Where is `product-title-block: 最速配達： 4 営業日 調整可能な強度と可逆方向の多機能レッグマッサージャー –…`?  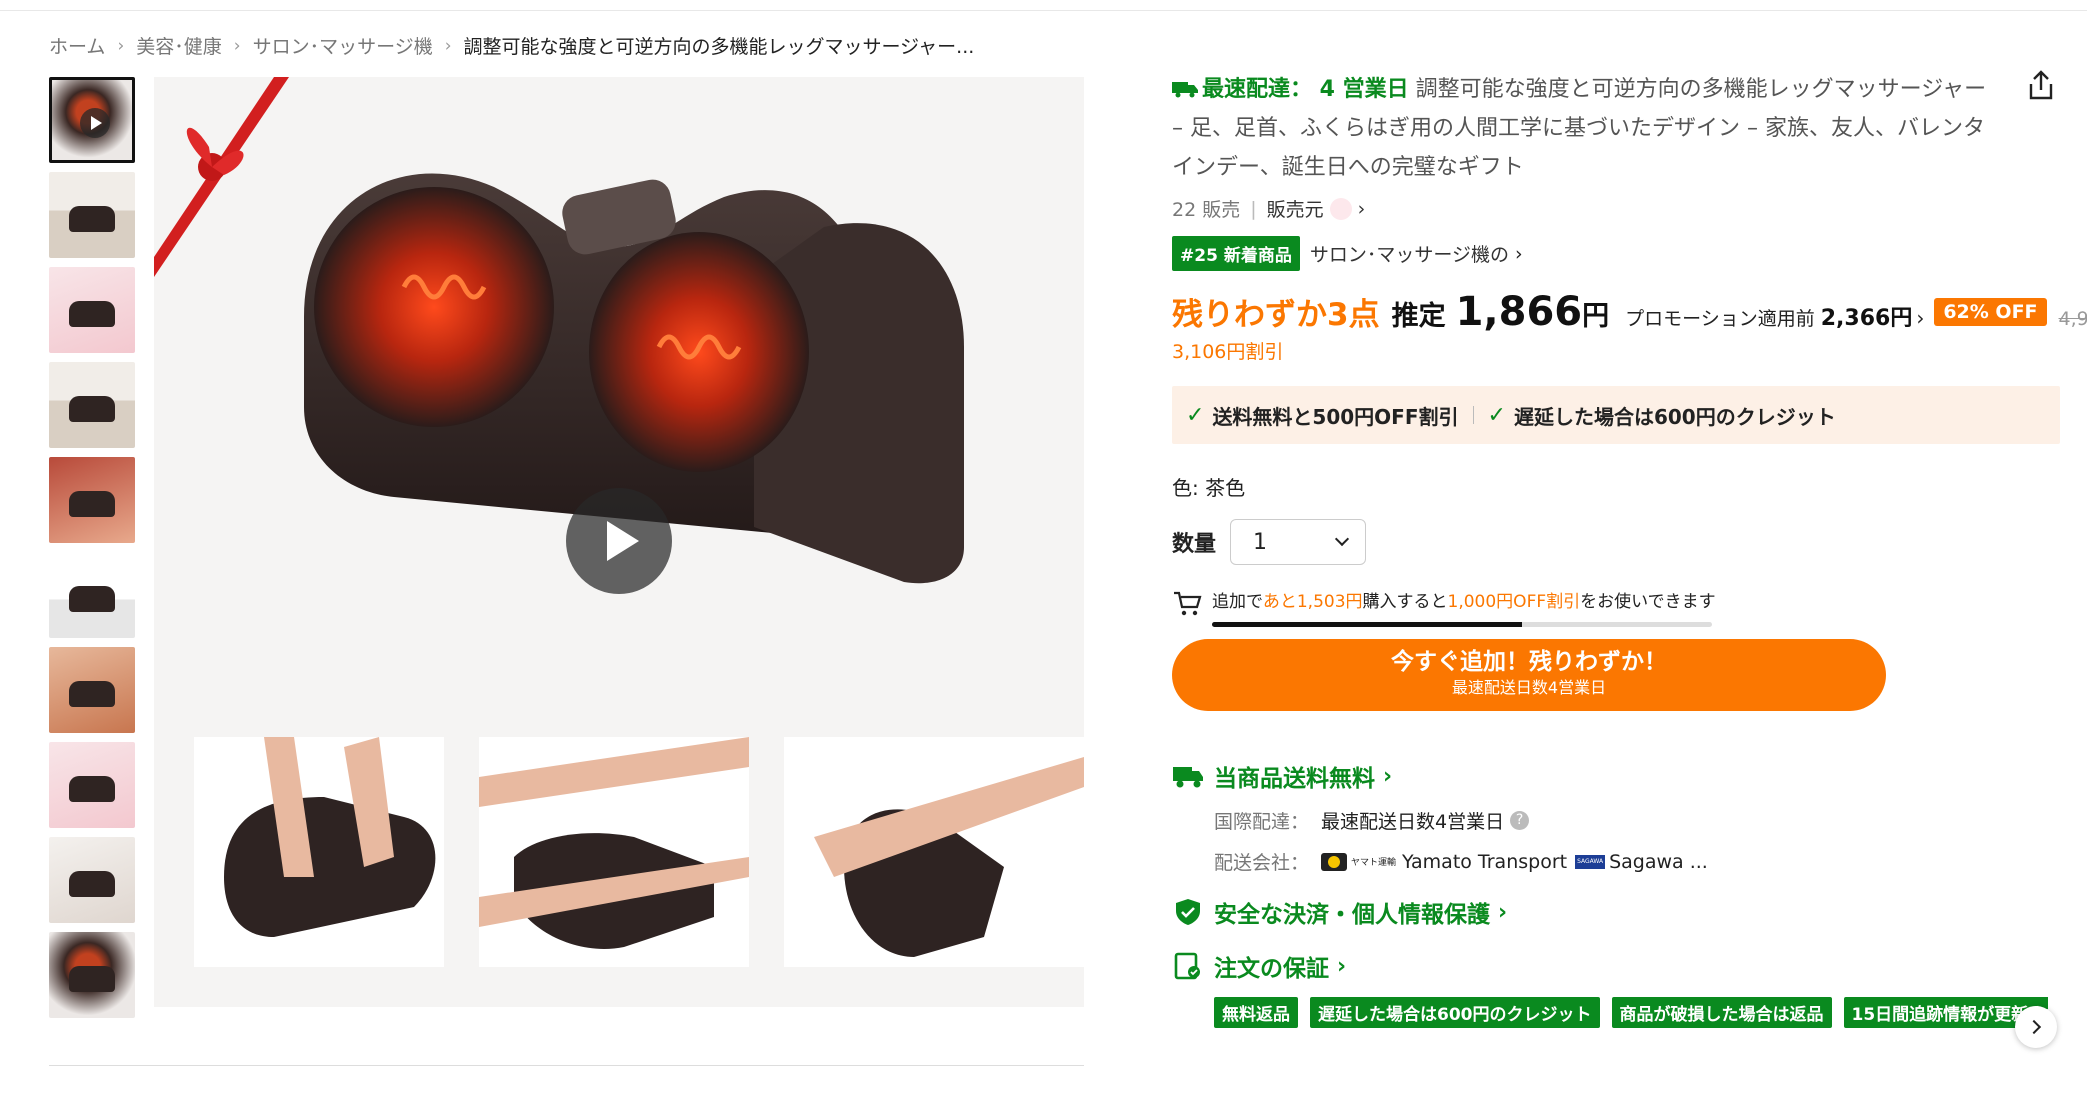
product-title-block: 最速配達： 4 営業日 調整可能な強度と可逆方向の多機能レッグマッサージャー –… is located at coordinates (1587, 128).